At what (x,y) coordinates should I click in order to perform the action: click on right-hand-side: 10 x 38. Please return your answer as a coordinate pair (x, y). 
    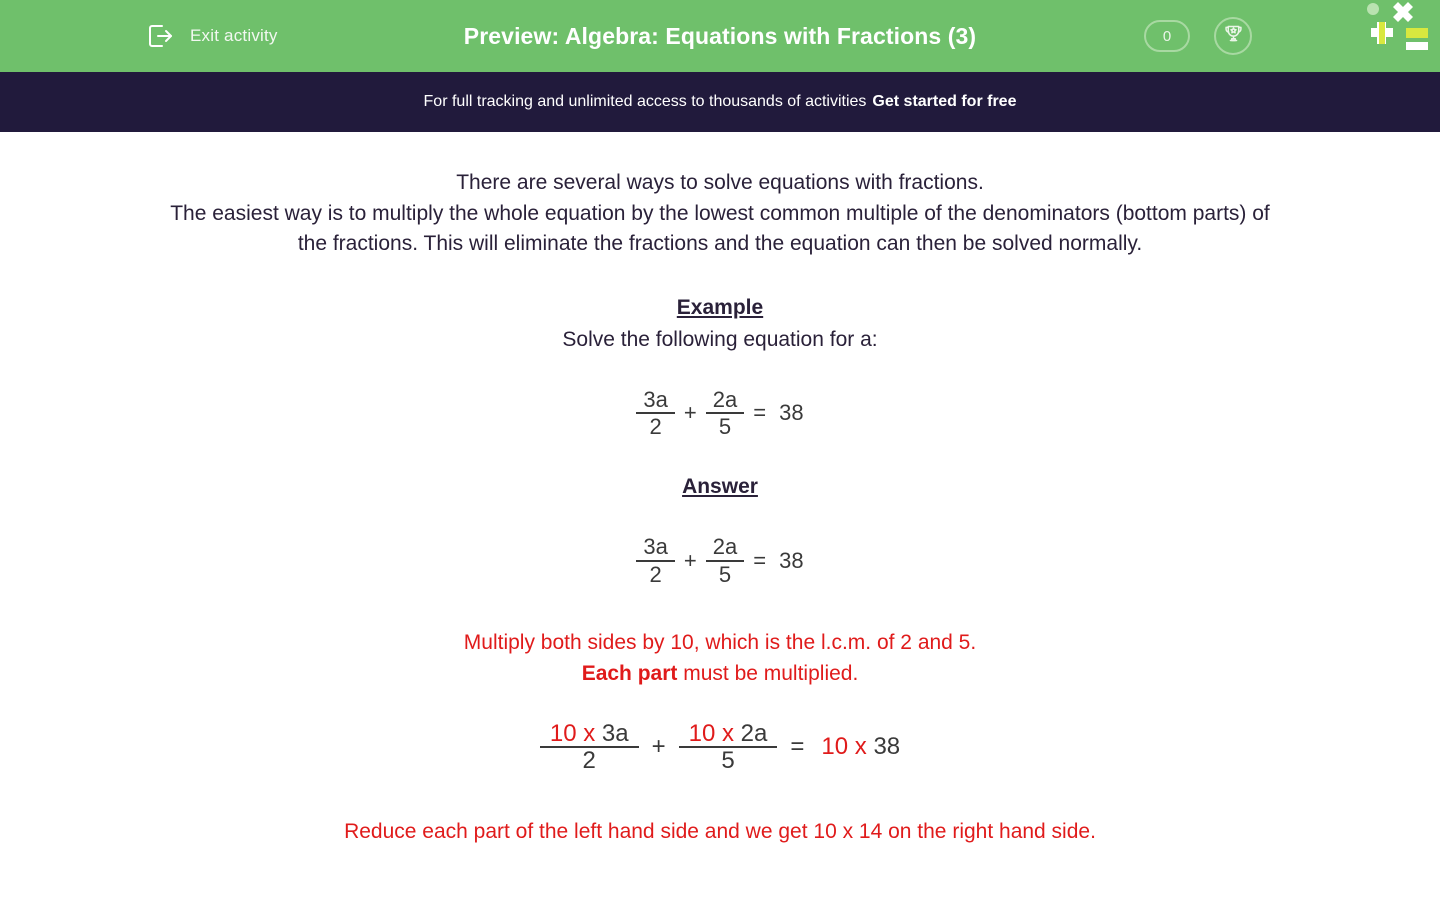
    Looking at the image, I should click on (858, 747).